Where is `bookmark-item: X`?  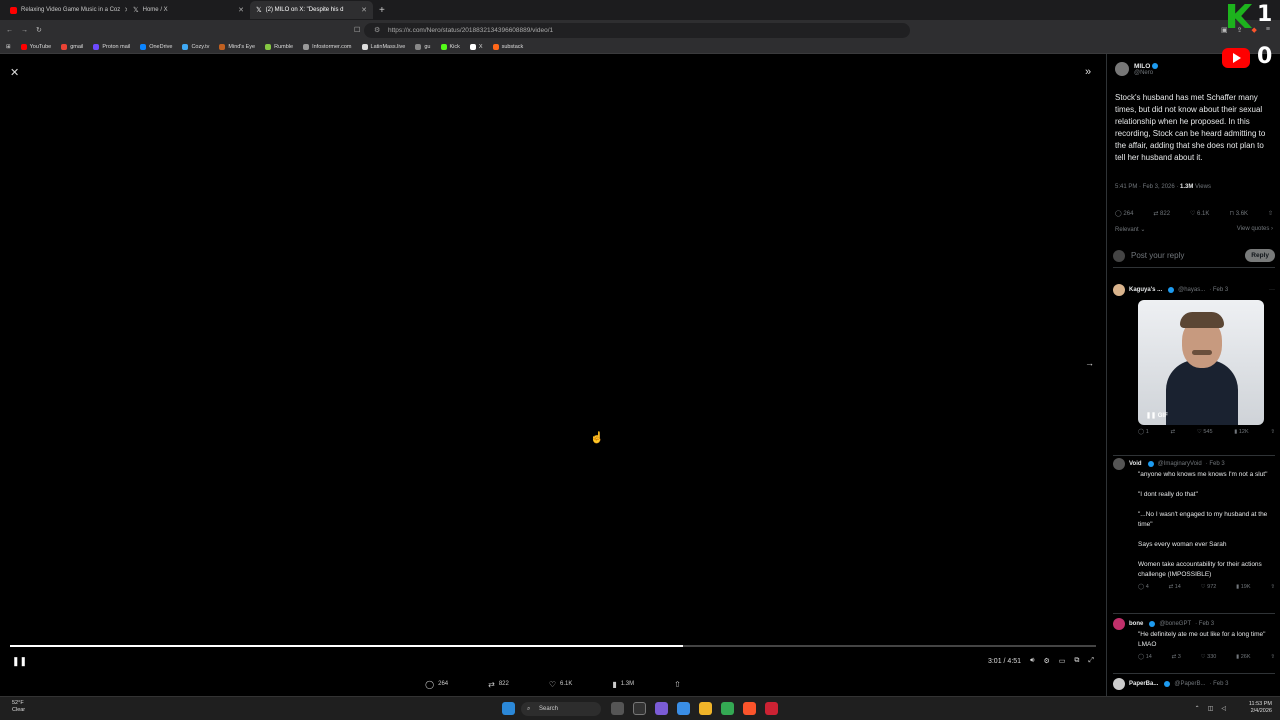 bookmark-item: X is located at coordinates (476, 46).